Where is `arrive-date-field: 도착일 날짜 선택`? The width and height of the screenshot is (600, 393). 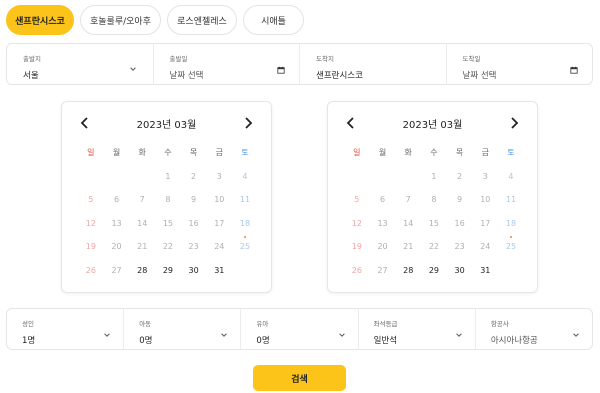
arrive-date-field: 도착일 날짜 선택 is located at coordinates (520, 64).